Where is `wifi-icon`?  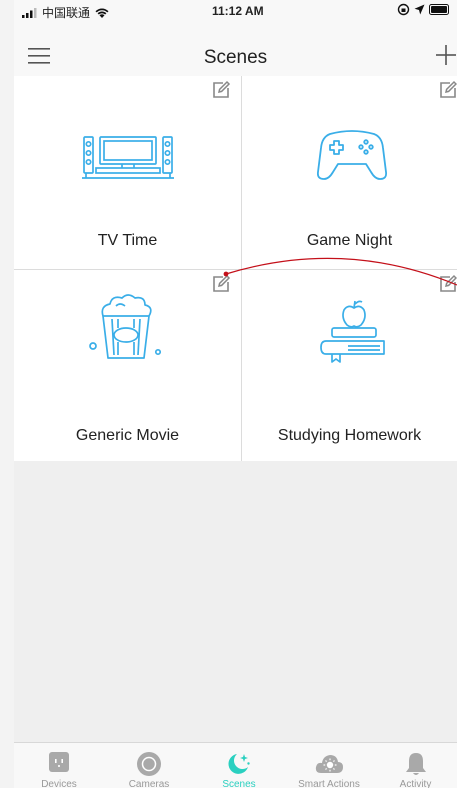
wifi-icon is located at coordinates (102, 13).